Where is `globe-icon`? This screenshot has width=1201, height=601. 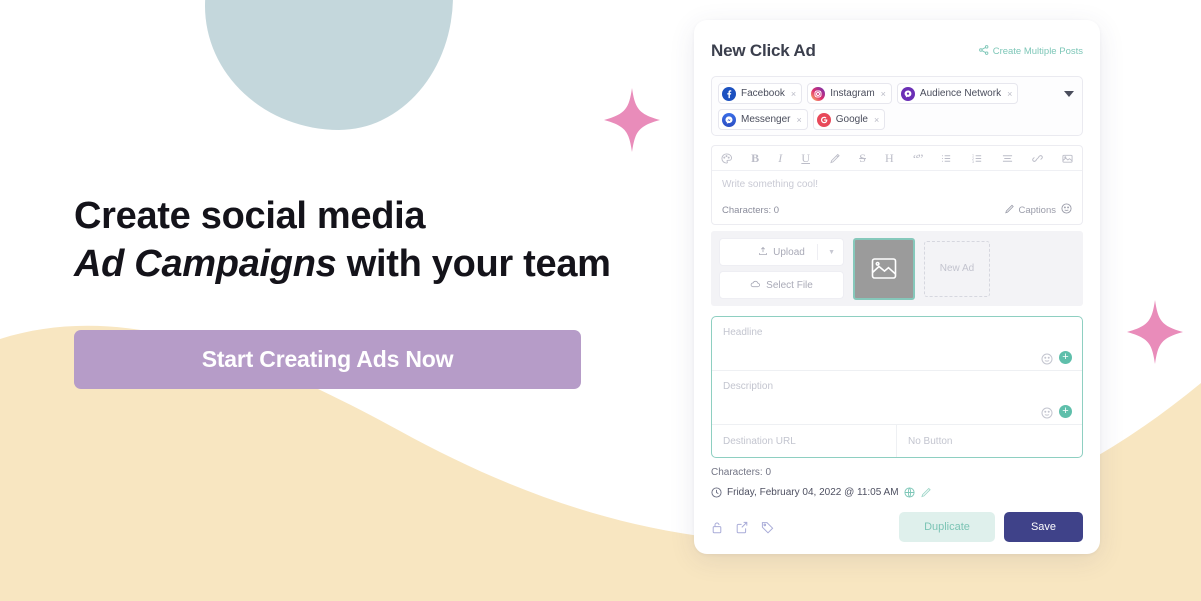 globe-icon is located at coordinates (909, 492).